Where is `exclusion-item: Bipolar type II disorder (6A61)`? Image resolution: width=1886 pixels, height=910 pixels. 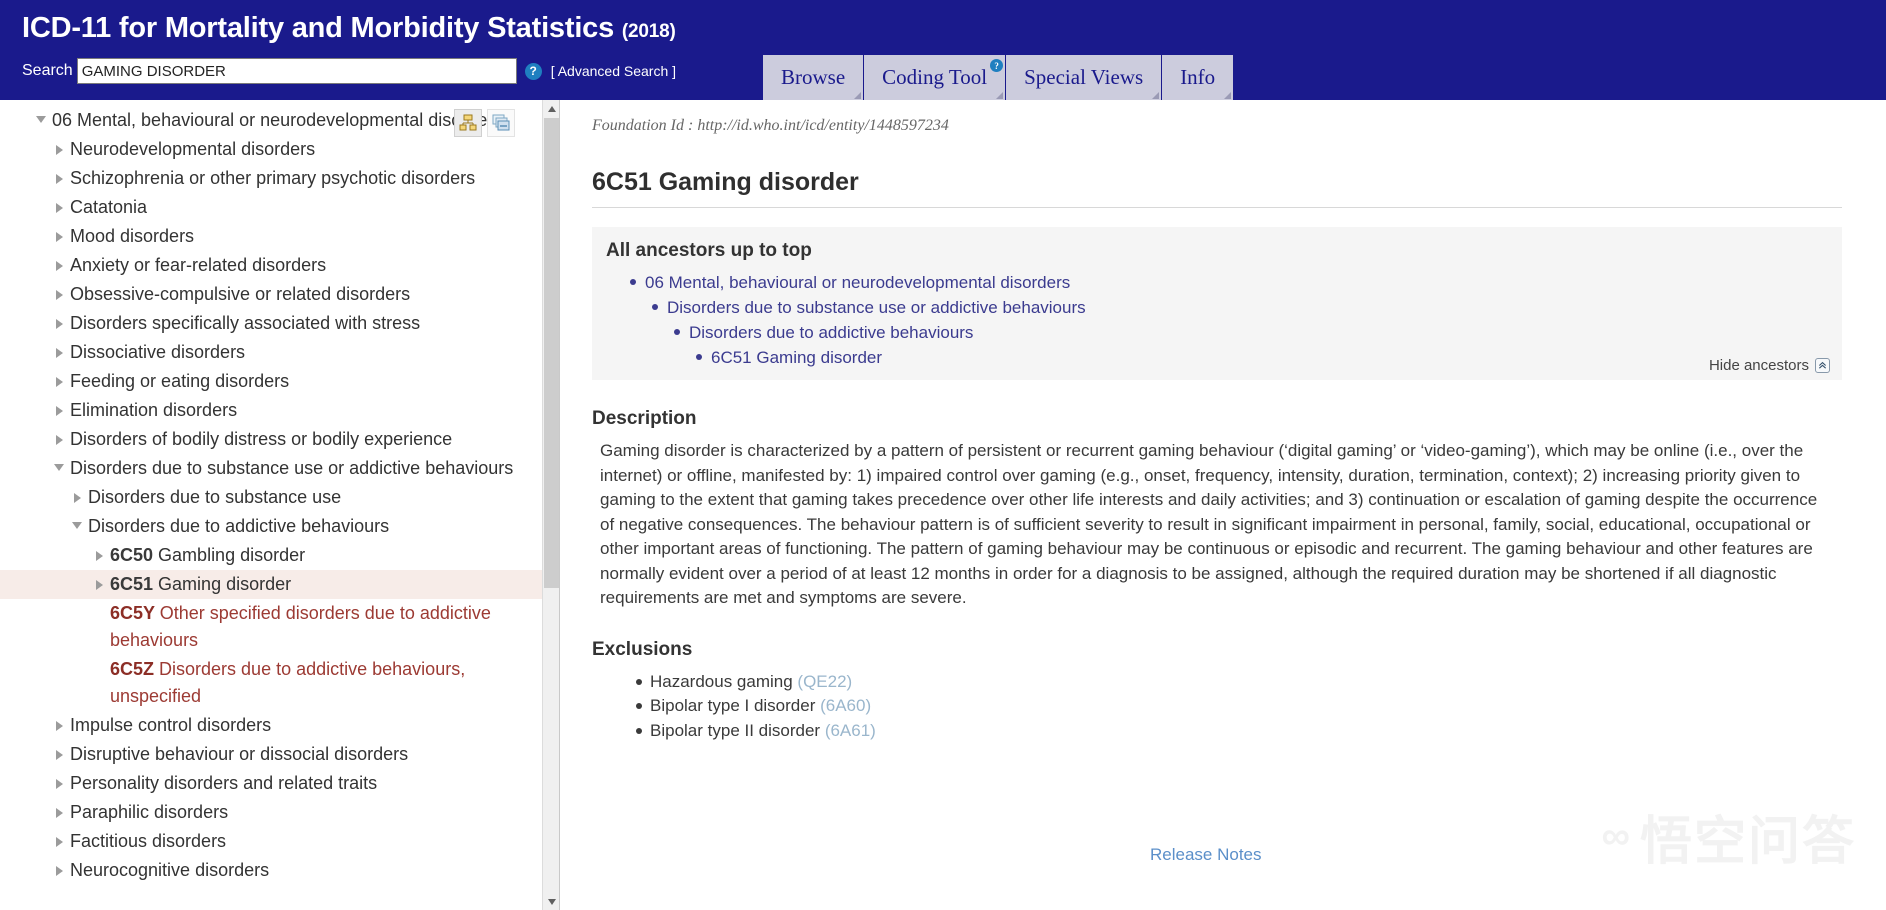
exclusion-item: Bipolar type II disorder (6A61) is located at coordinates (1243, 731).